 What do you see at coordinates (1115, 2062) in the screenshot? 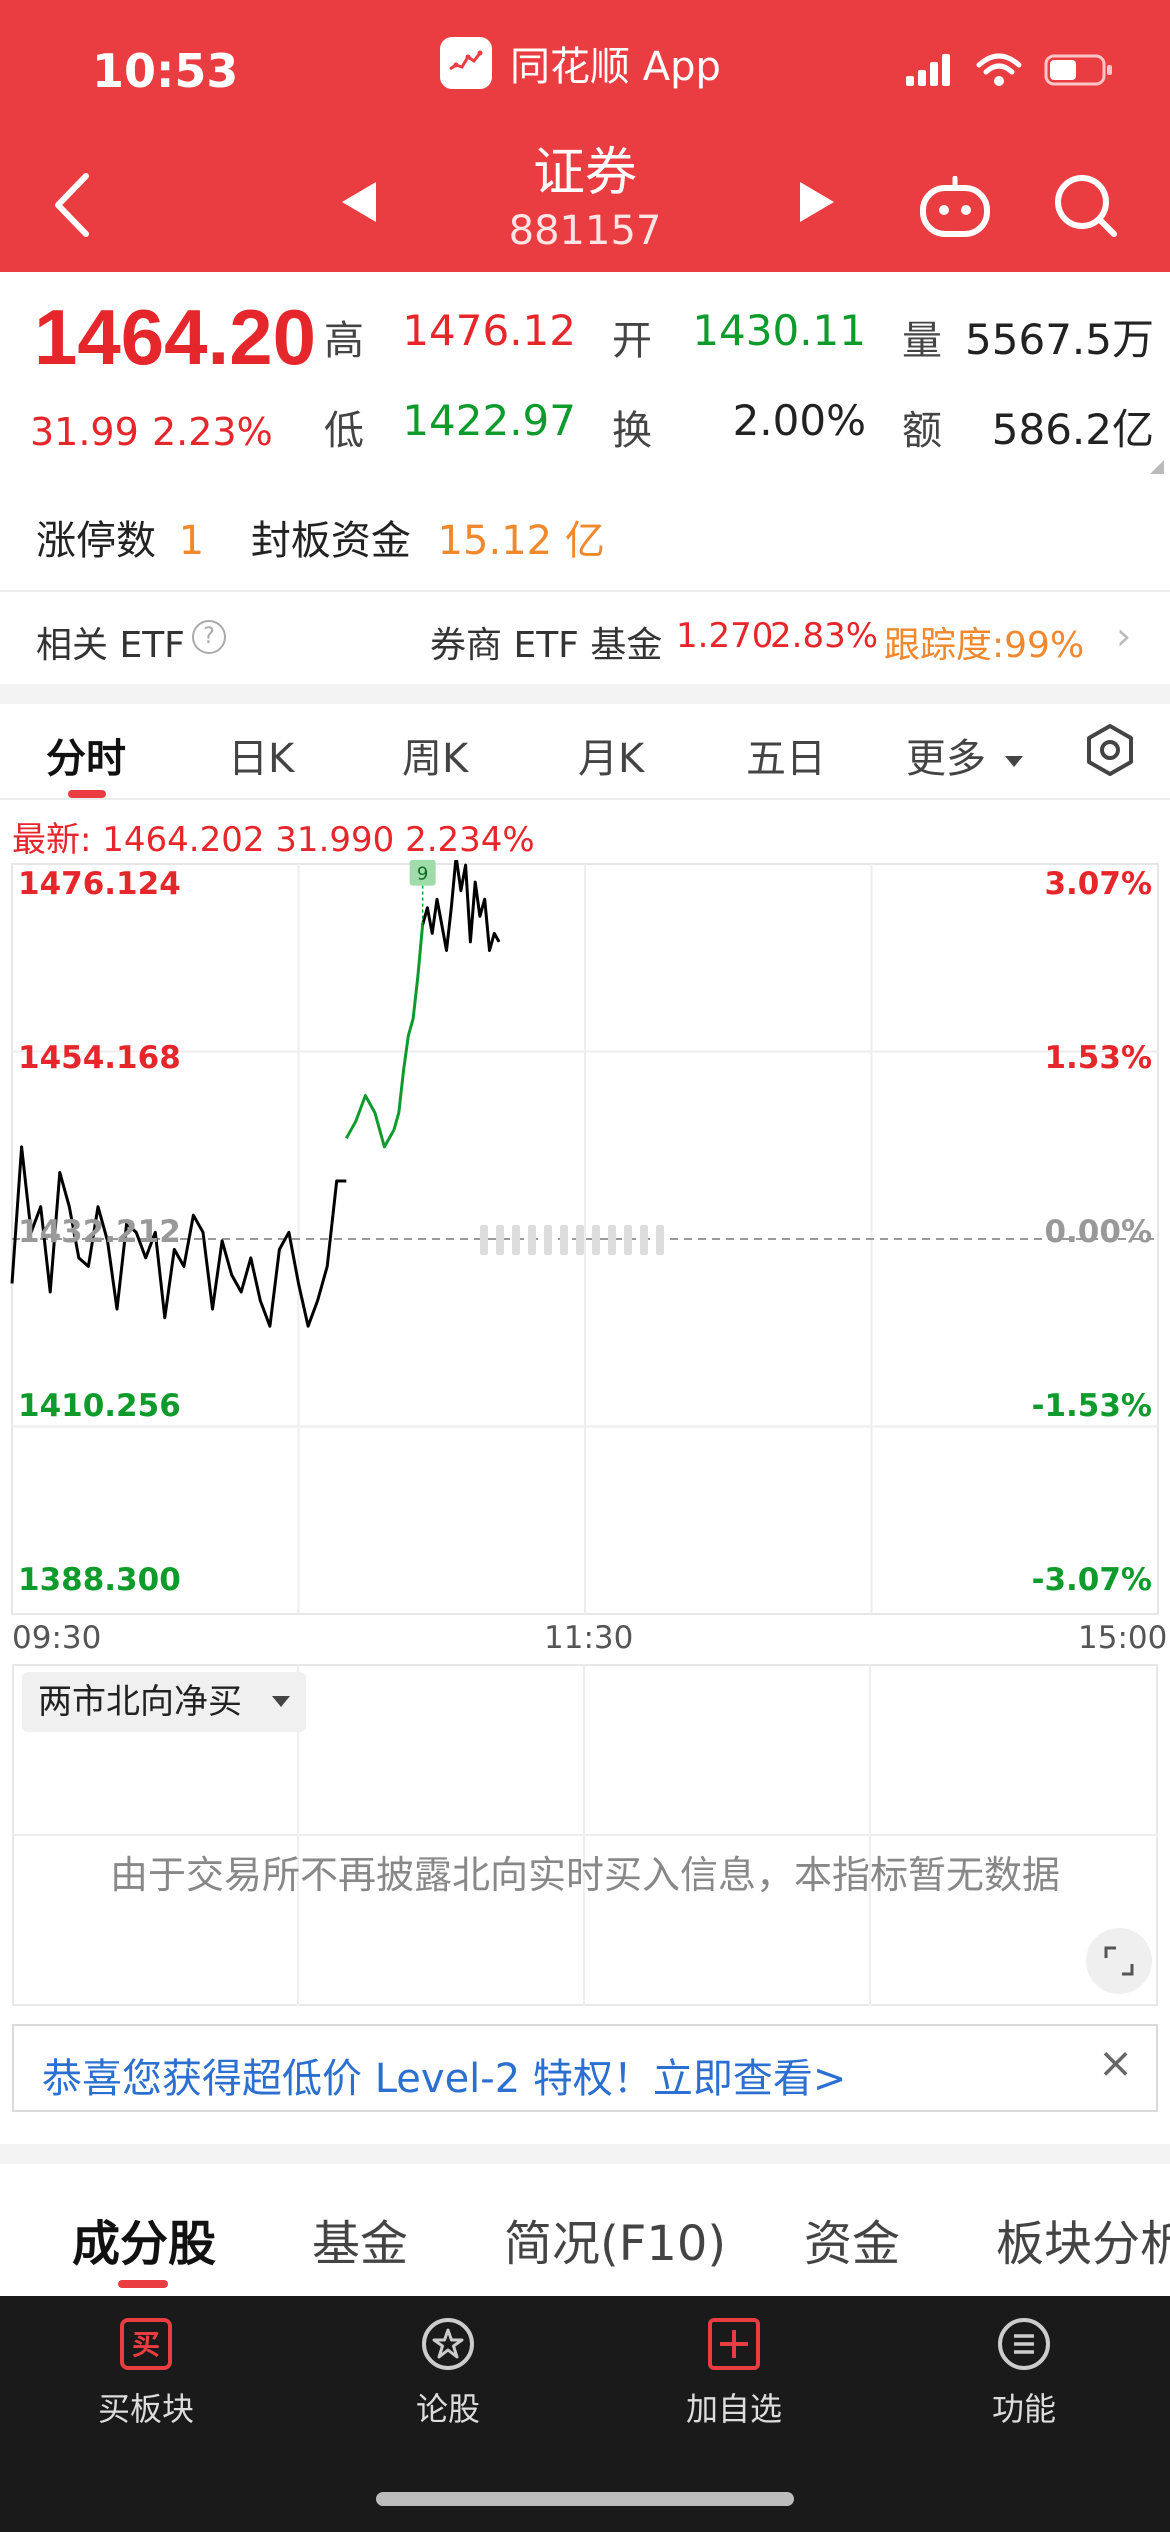
I see `close-icon: ×` at bounding box center [1115, 2062].